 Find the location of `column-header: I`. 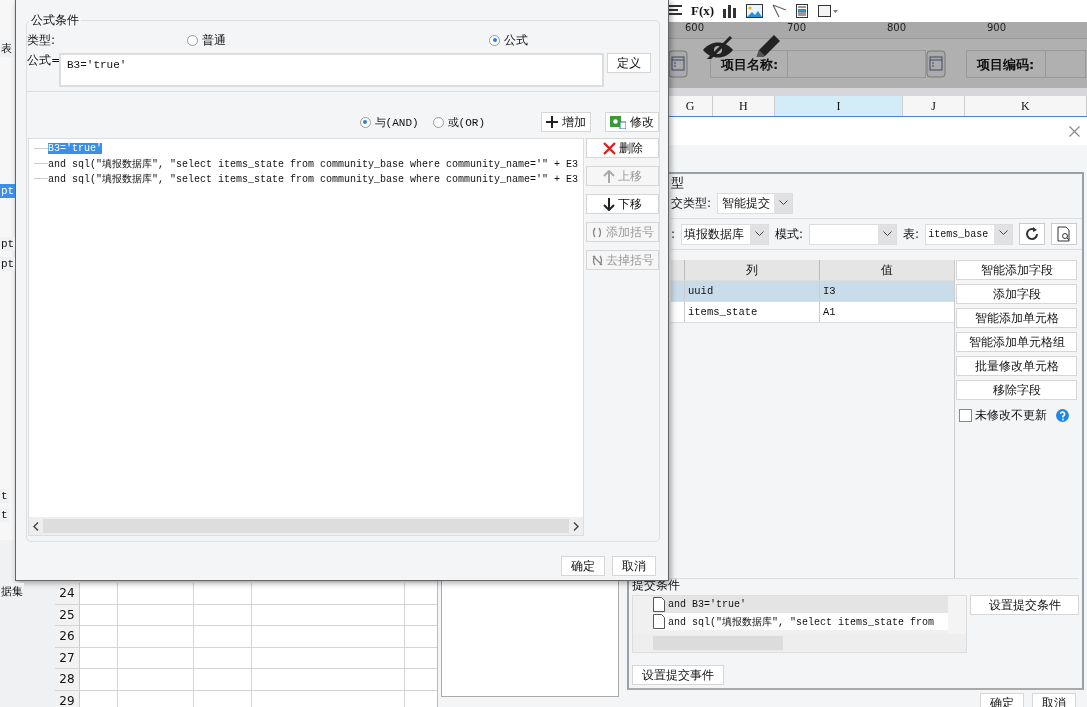

column-header: I is located at coordinates (839, 106).